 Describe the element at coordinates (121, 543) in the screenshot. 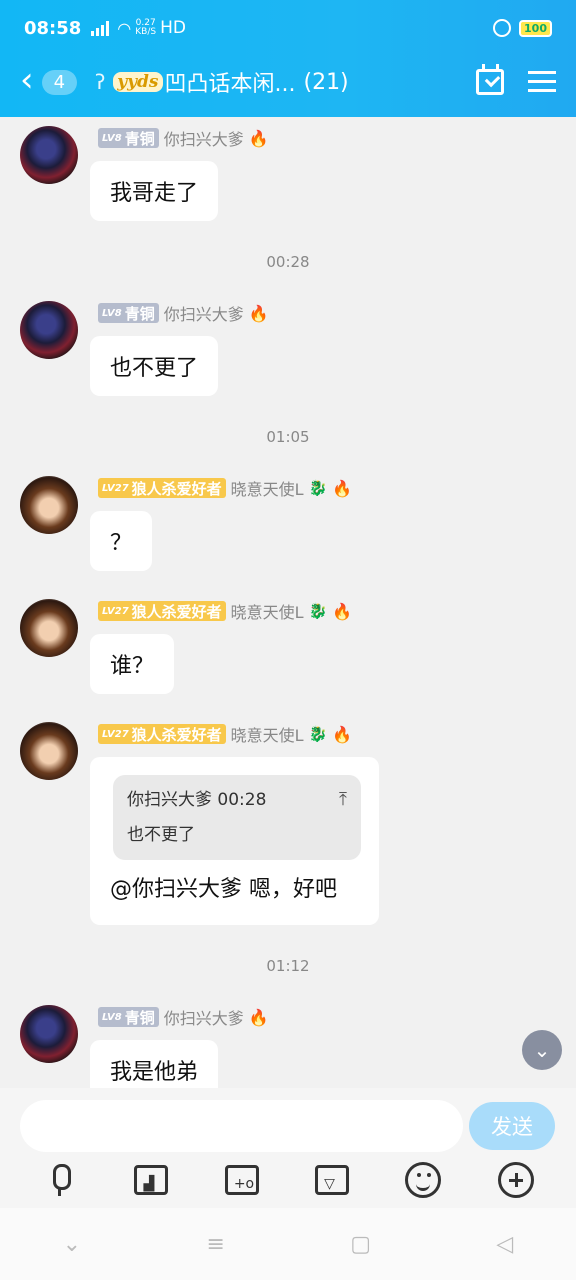

I see `message-text: ？` at that location.